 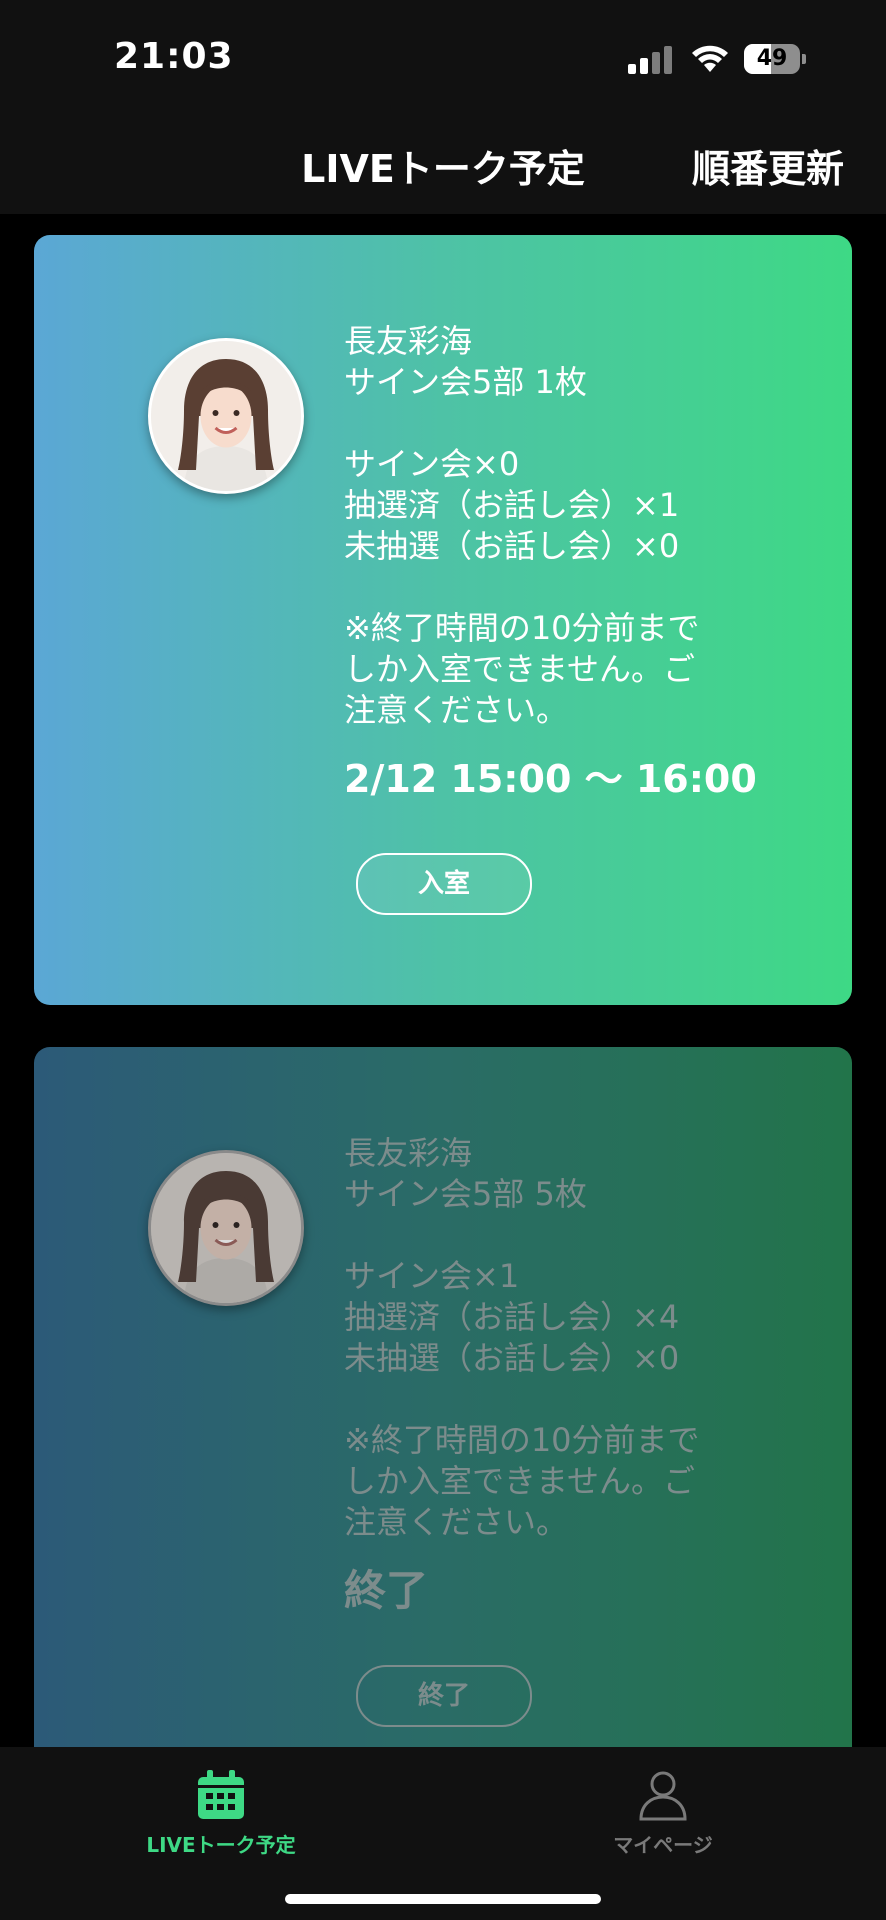 I want to click on battery-icon: 49, so click(x=775, y=59).